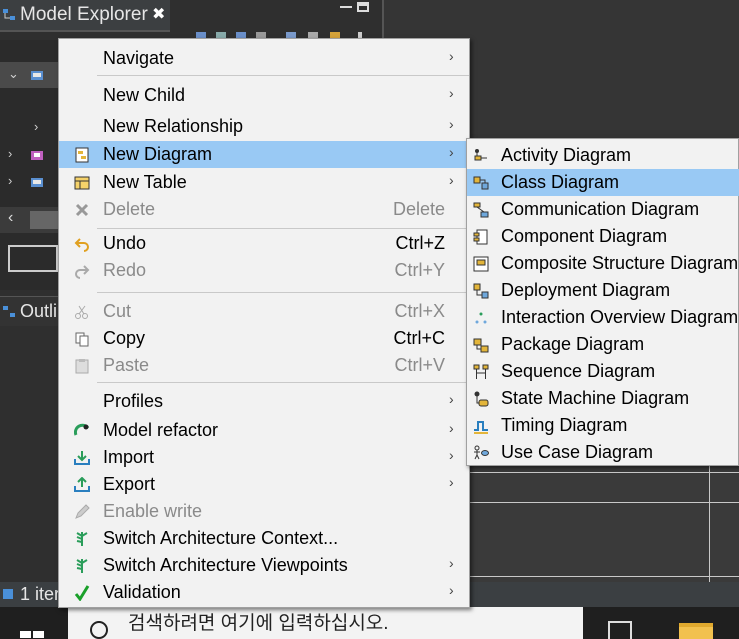  Describe the element at coordinates (264, 209) in the screenshot. I see `menu-item-delete: Delete Delete` at that location.